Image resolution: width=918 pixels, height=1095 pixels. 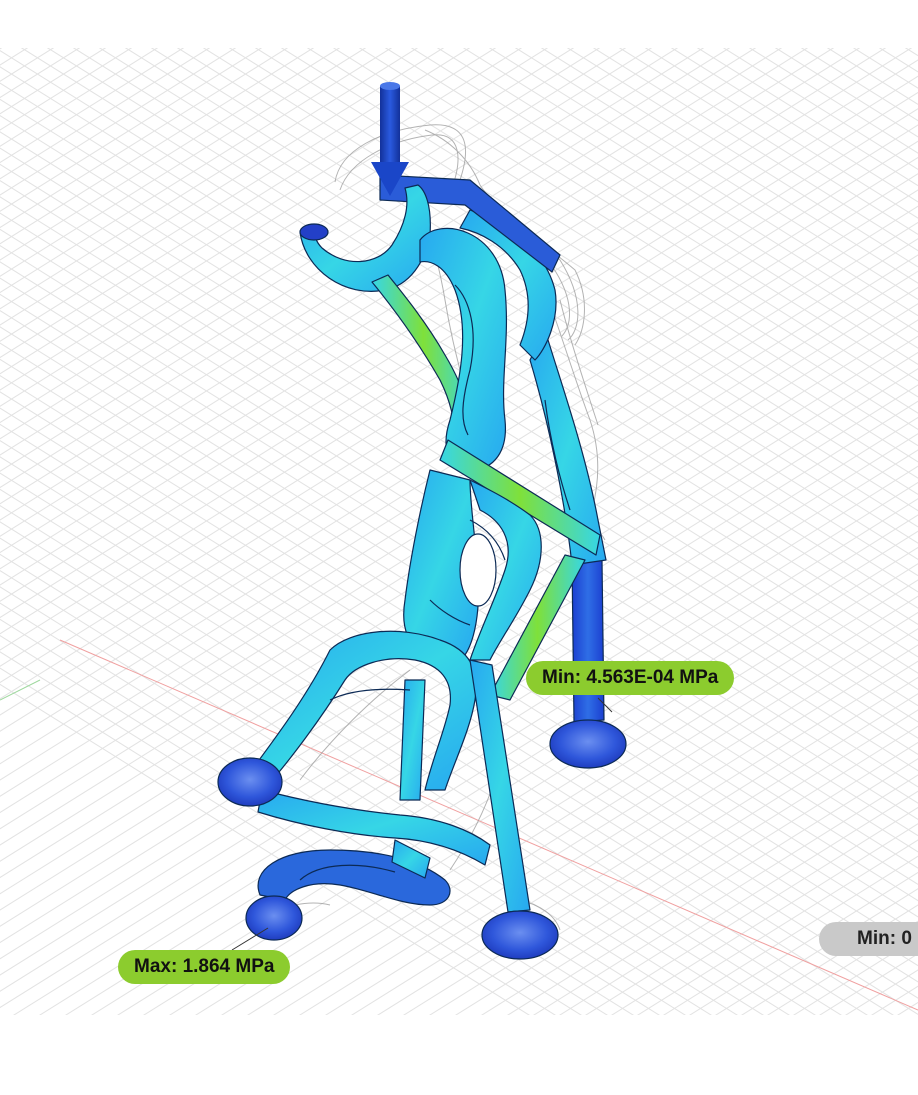 I want to click on secondary-min-probe-label: Min: 0, so click(x=868, y=939).